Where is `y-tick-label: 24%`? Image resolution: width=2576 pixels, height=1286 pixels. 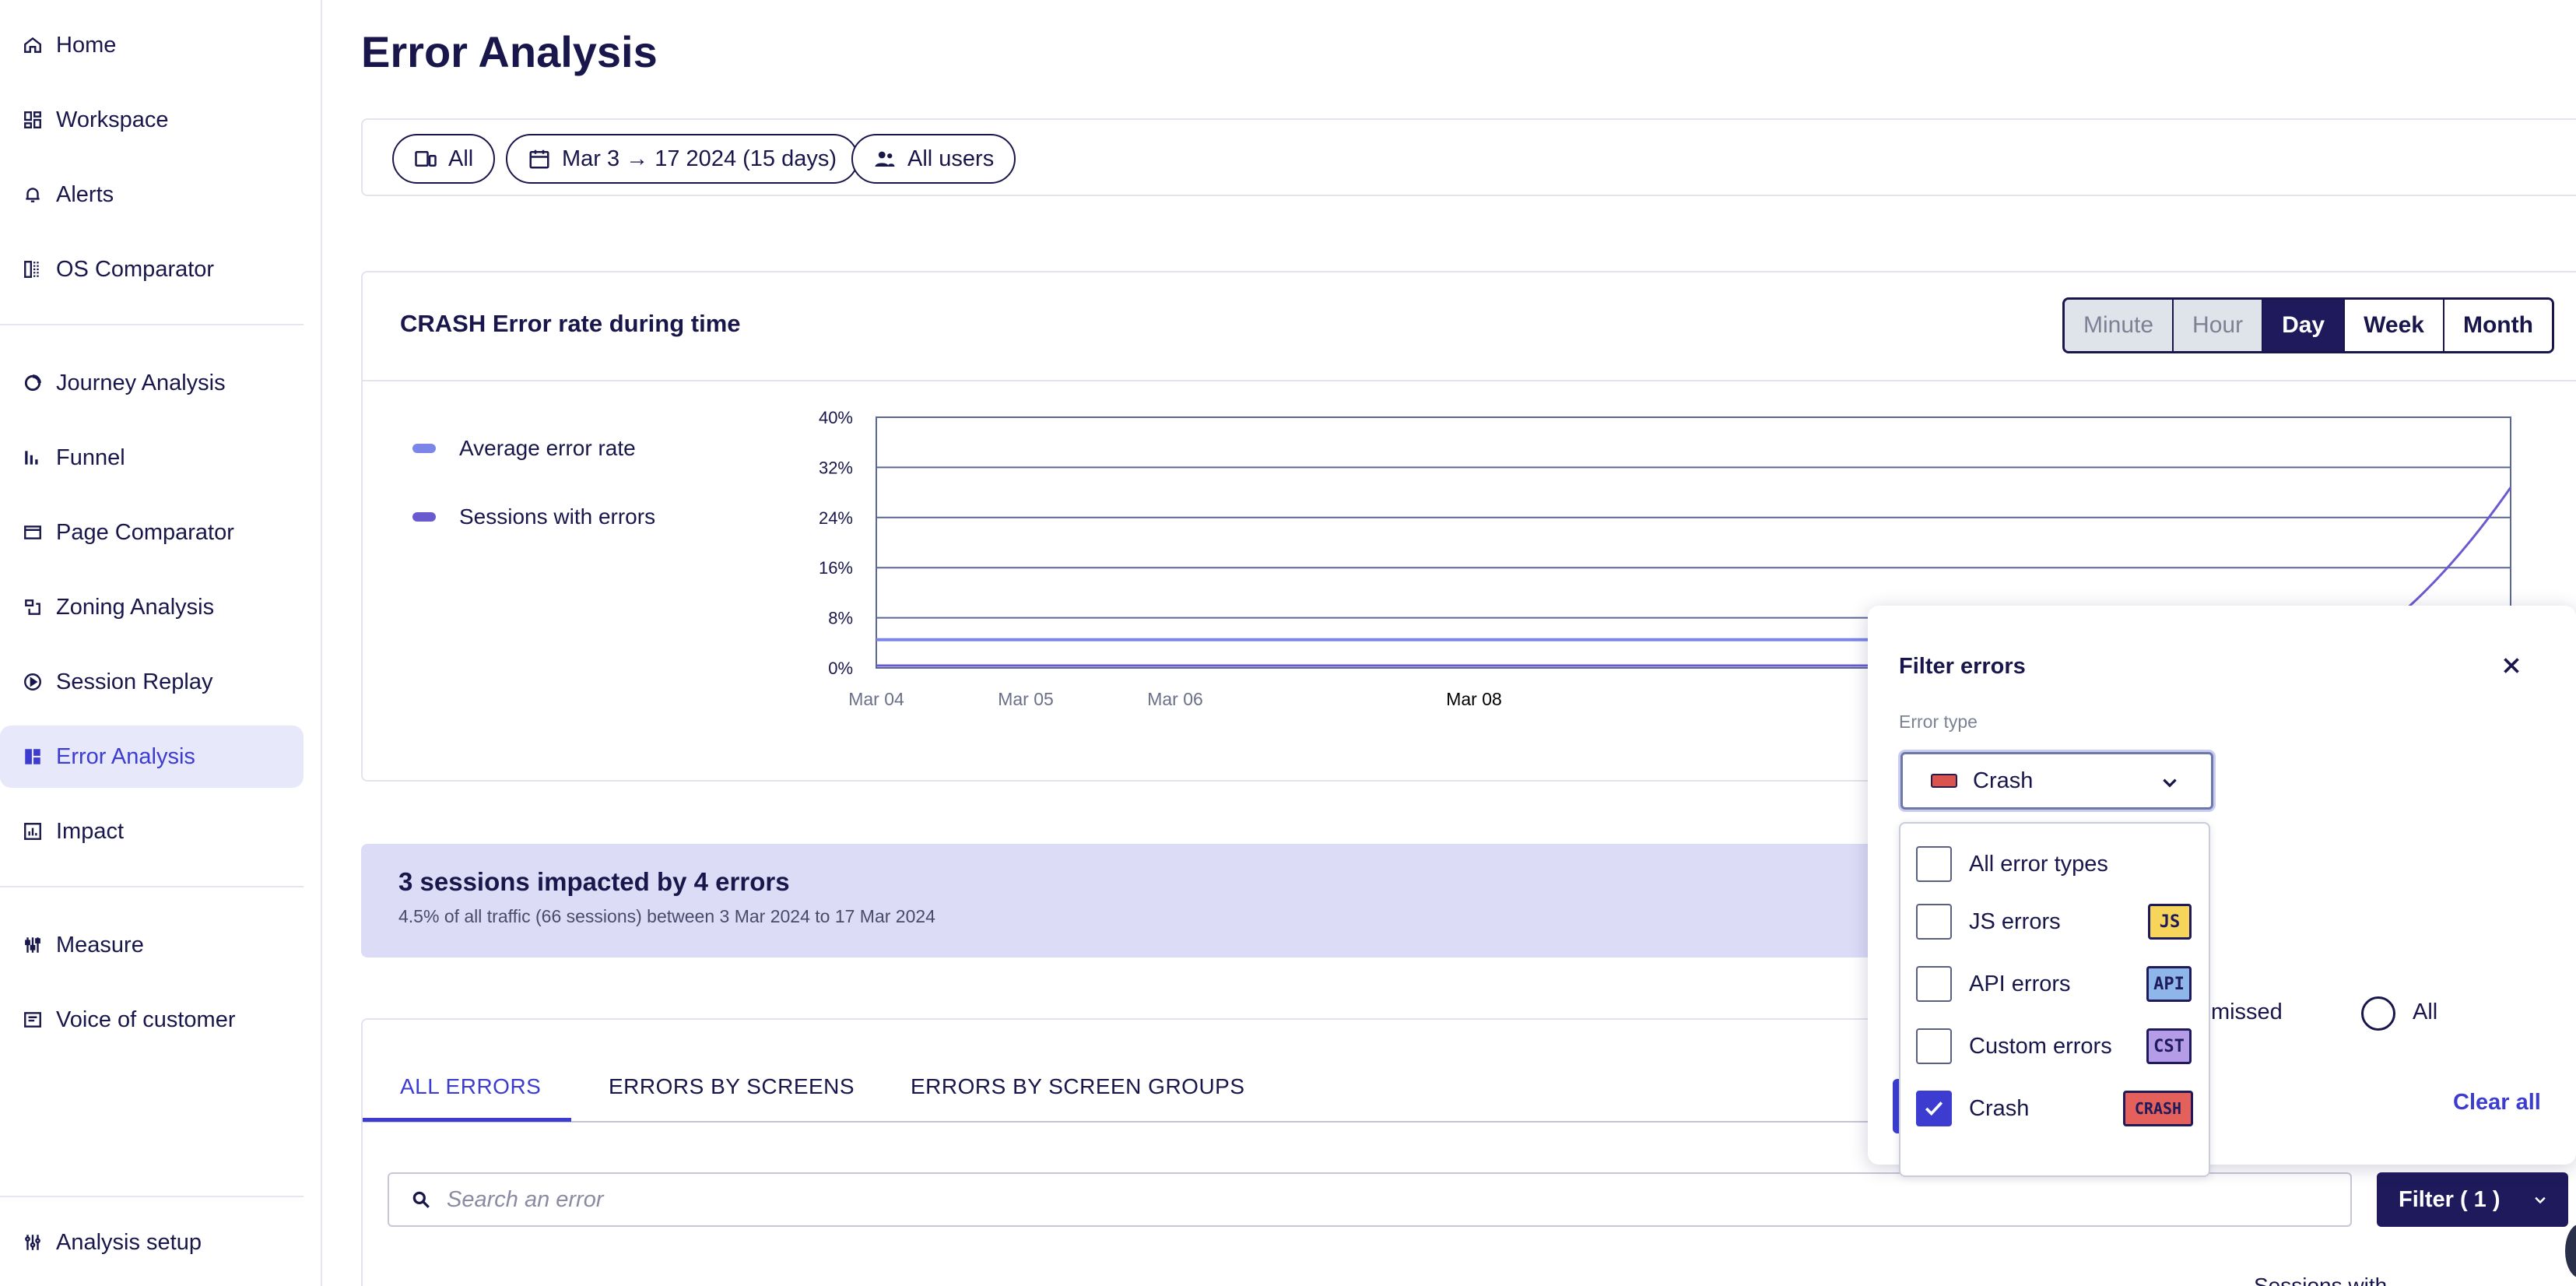 y-tick-label: 24% is located at coordinates (836, 518).